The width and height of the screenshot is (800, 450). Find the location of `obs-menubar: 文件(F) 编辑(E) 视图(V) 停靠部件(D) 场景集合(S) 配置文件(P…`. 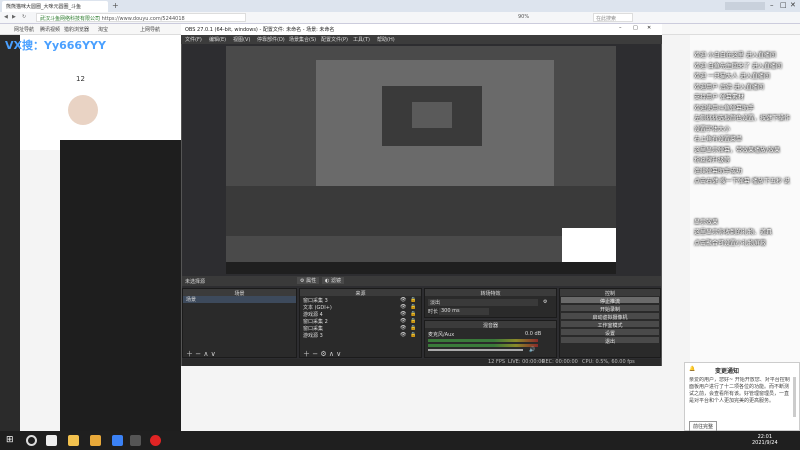

obs-menubar: 文件(F) 编辑(E) 视图(V) 停靠部件(D) 场景集合(S) 配置文件(P… is located at coordinates (421, 39).